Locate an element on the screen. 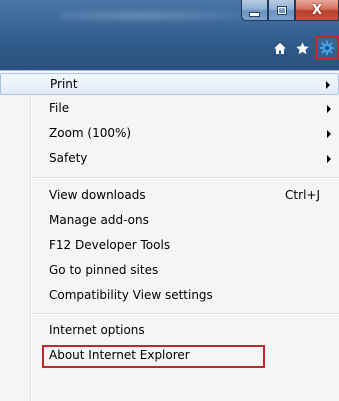  minimize-icon is located at coordinates (254, 14).